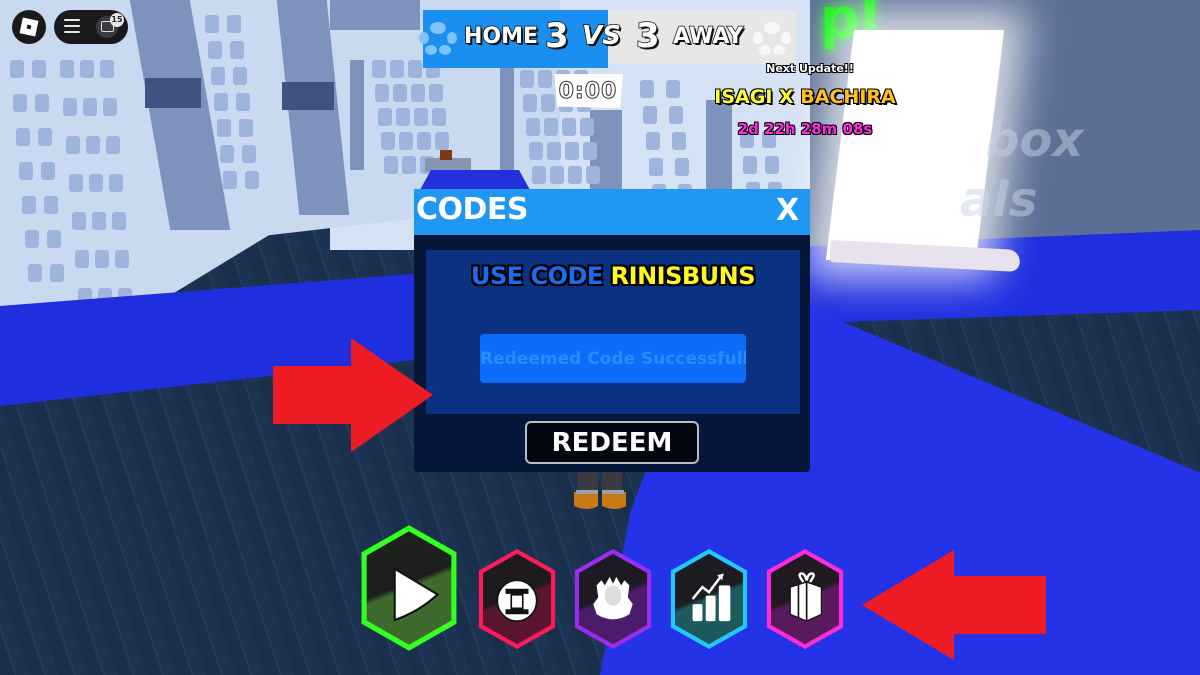 This screenshot has height=675, width=1200. What do you see at coordinates (848, 97) in the screenshot?
I see `collab-part2: BACHIRA` at bounding box center [848, 97].